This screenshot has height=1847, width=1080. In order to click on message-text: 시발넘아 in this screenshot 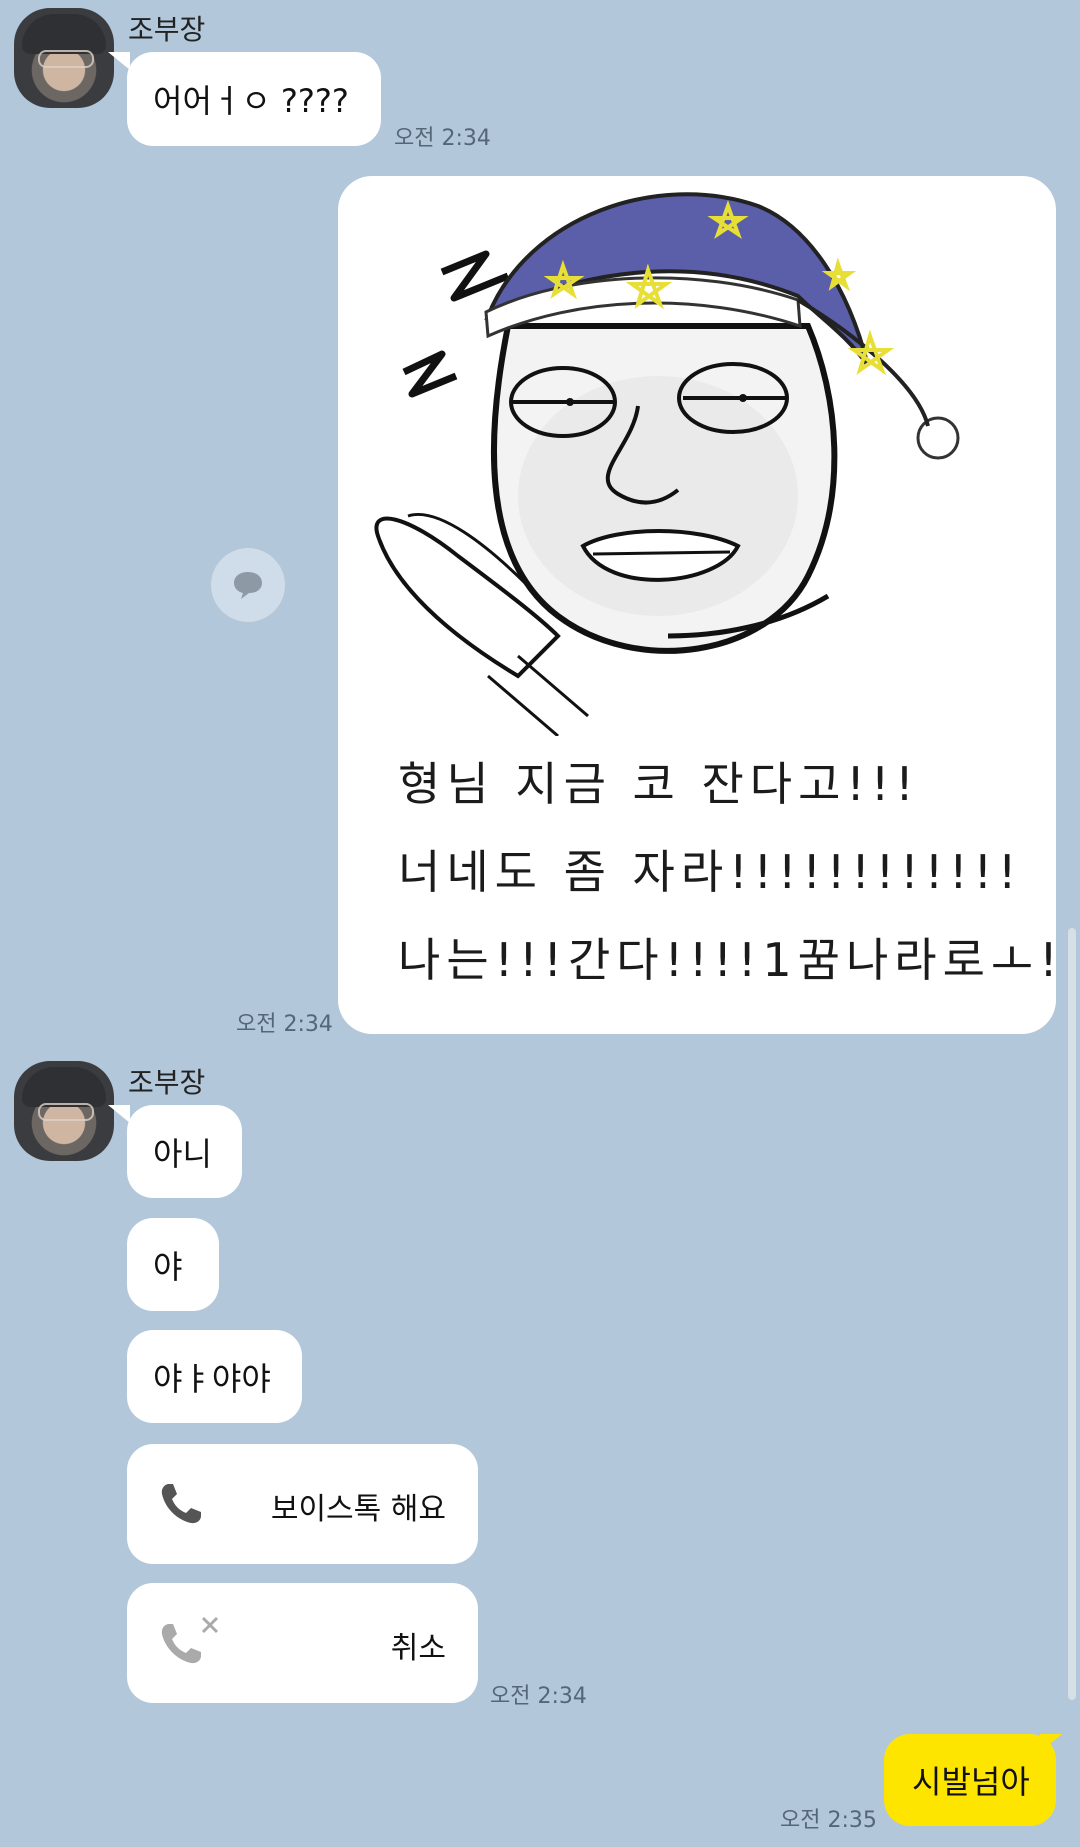, I will do `click(971, 1782)`.